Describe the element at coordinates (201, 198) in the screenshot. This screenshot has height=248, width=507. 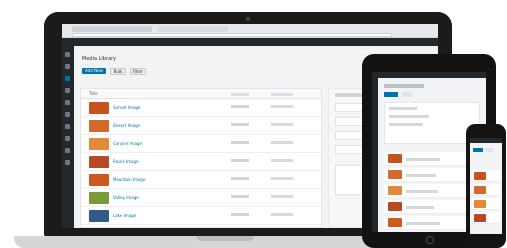
I see `table-row: Valley Image` at that location.